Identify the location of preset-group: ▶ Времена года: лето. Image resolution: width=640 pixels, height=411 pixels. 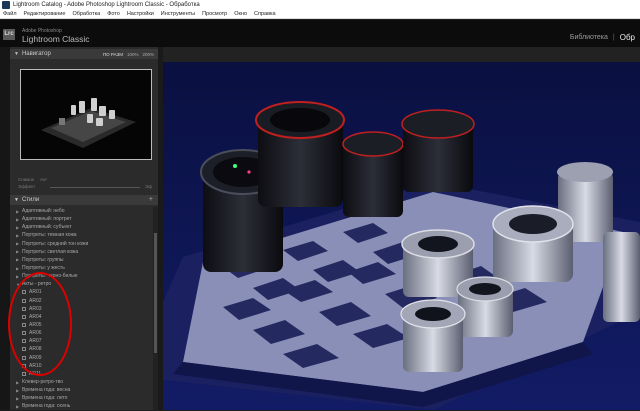
(84, 398).